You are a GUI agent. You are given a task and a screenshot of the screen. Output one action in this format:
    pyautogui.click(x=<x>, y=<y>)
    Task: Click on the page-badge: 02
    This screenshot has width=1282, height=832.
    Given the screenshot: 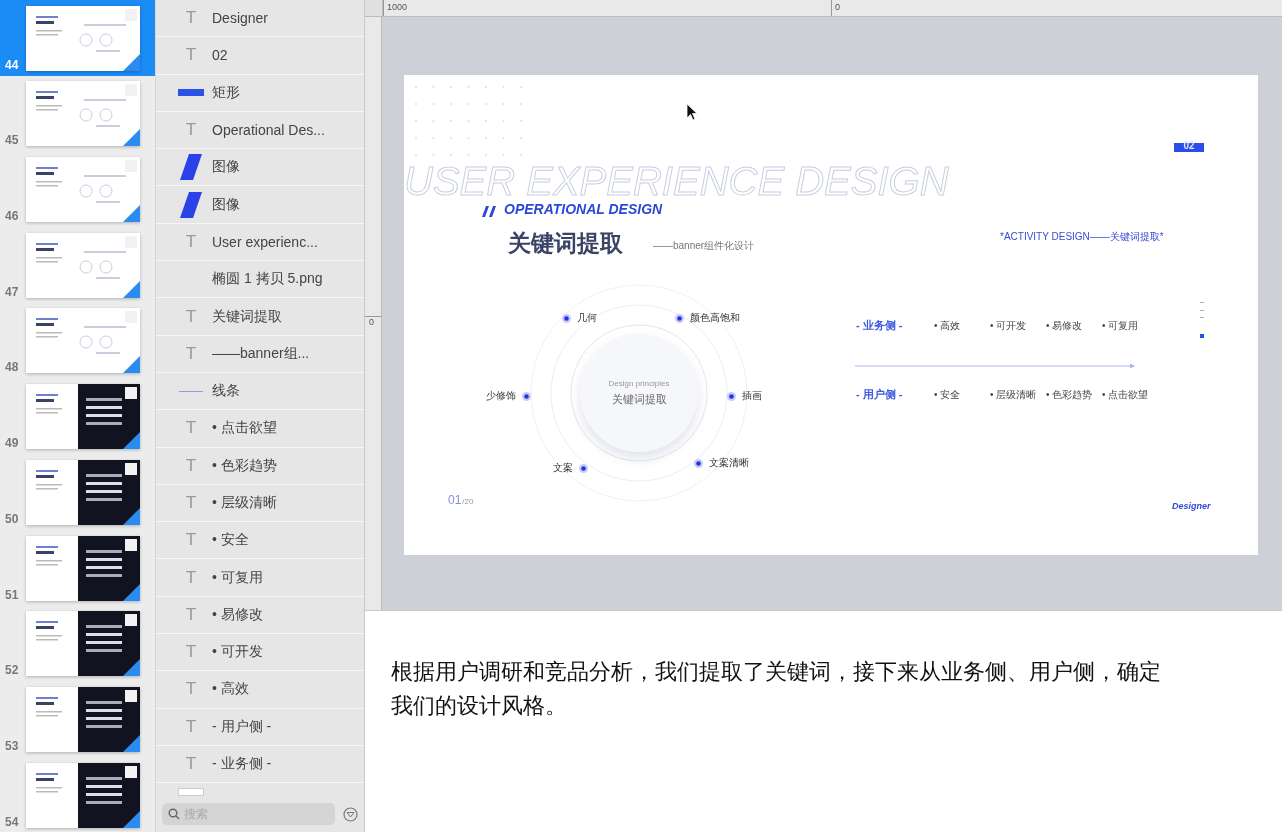 What is the action you would take?
    pyautogui.click(x=1189, y=147)
    